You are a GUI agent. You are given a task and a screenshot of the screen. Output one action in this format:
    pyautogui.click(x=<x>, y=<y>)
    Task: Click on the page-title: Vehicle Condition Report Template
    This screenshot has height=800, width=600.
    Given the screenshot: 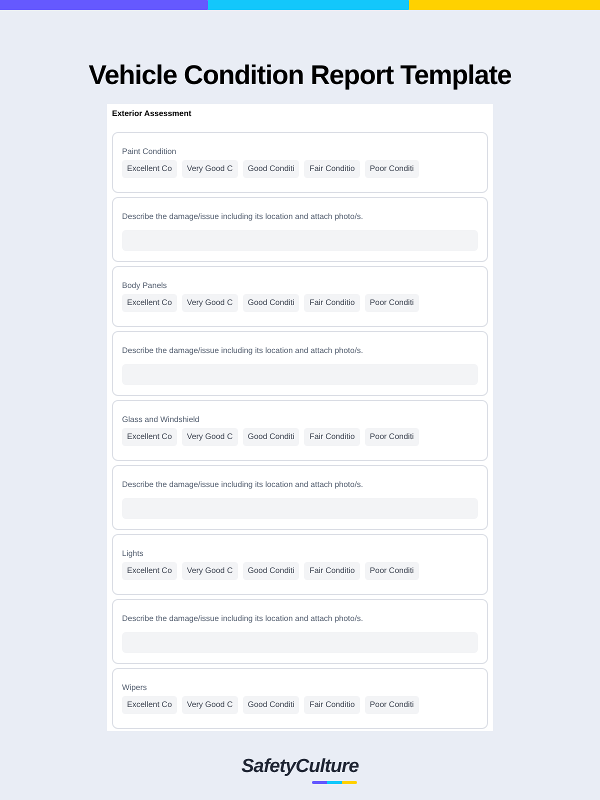 What is the action you would take?
    pyautogui.click(x=300, y=75)
    